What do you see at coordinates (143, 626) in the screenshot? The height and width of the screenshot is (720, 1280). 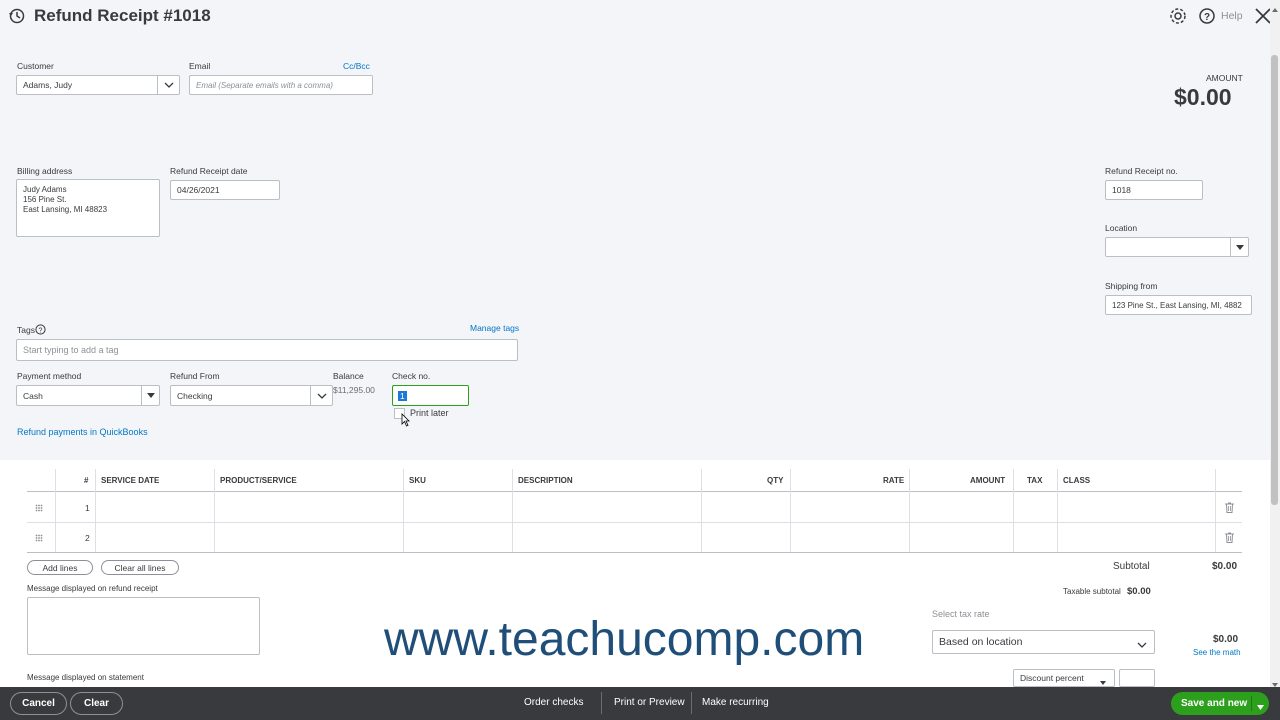 I see `receipt-message-field` at bounding box center [143, 626].